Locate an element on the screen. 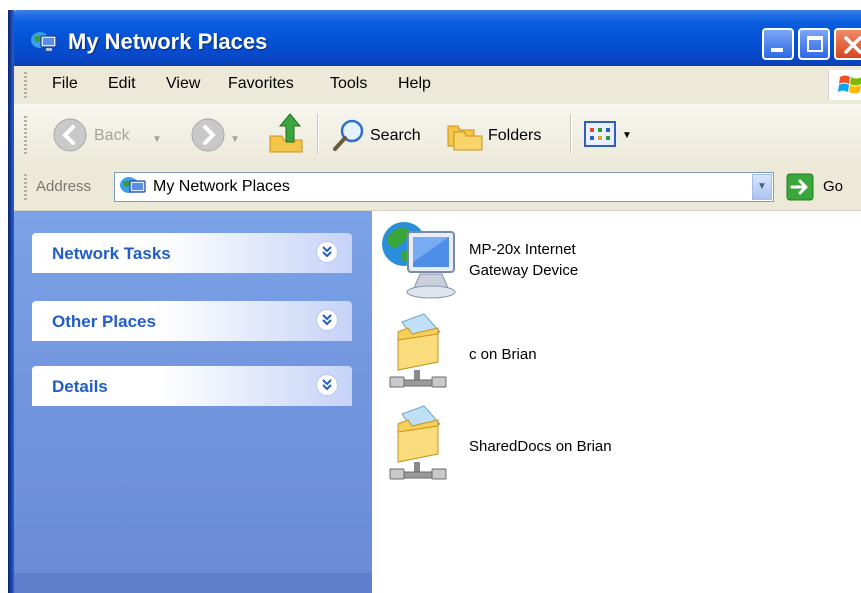  close-button is located at coordinates (847, 44).